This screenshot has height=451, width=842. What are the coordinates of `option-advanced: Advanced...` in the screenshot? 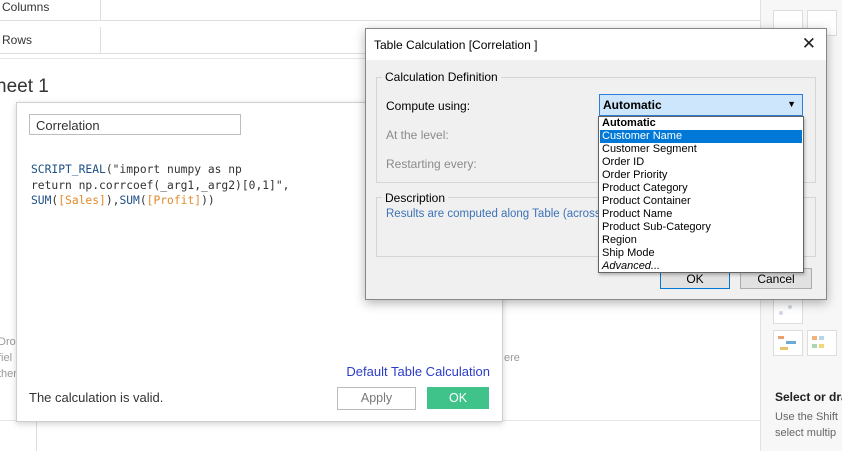 It's located at (701, 266).